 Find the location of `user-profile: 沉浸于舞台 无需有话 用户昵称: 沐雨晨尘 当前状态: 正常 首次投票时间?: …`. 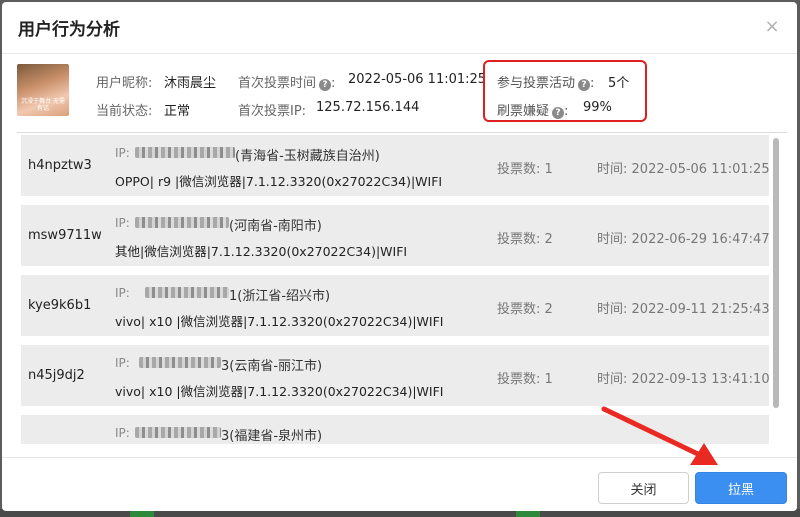

user-profile: 沉浸于舞台 无需有话 用户昵称: 沐雨晨尘 当前状态: 正常 首次投票时间?: … is located at coordinates (399, 89).